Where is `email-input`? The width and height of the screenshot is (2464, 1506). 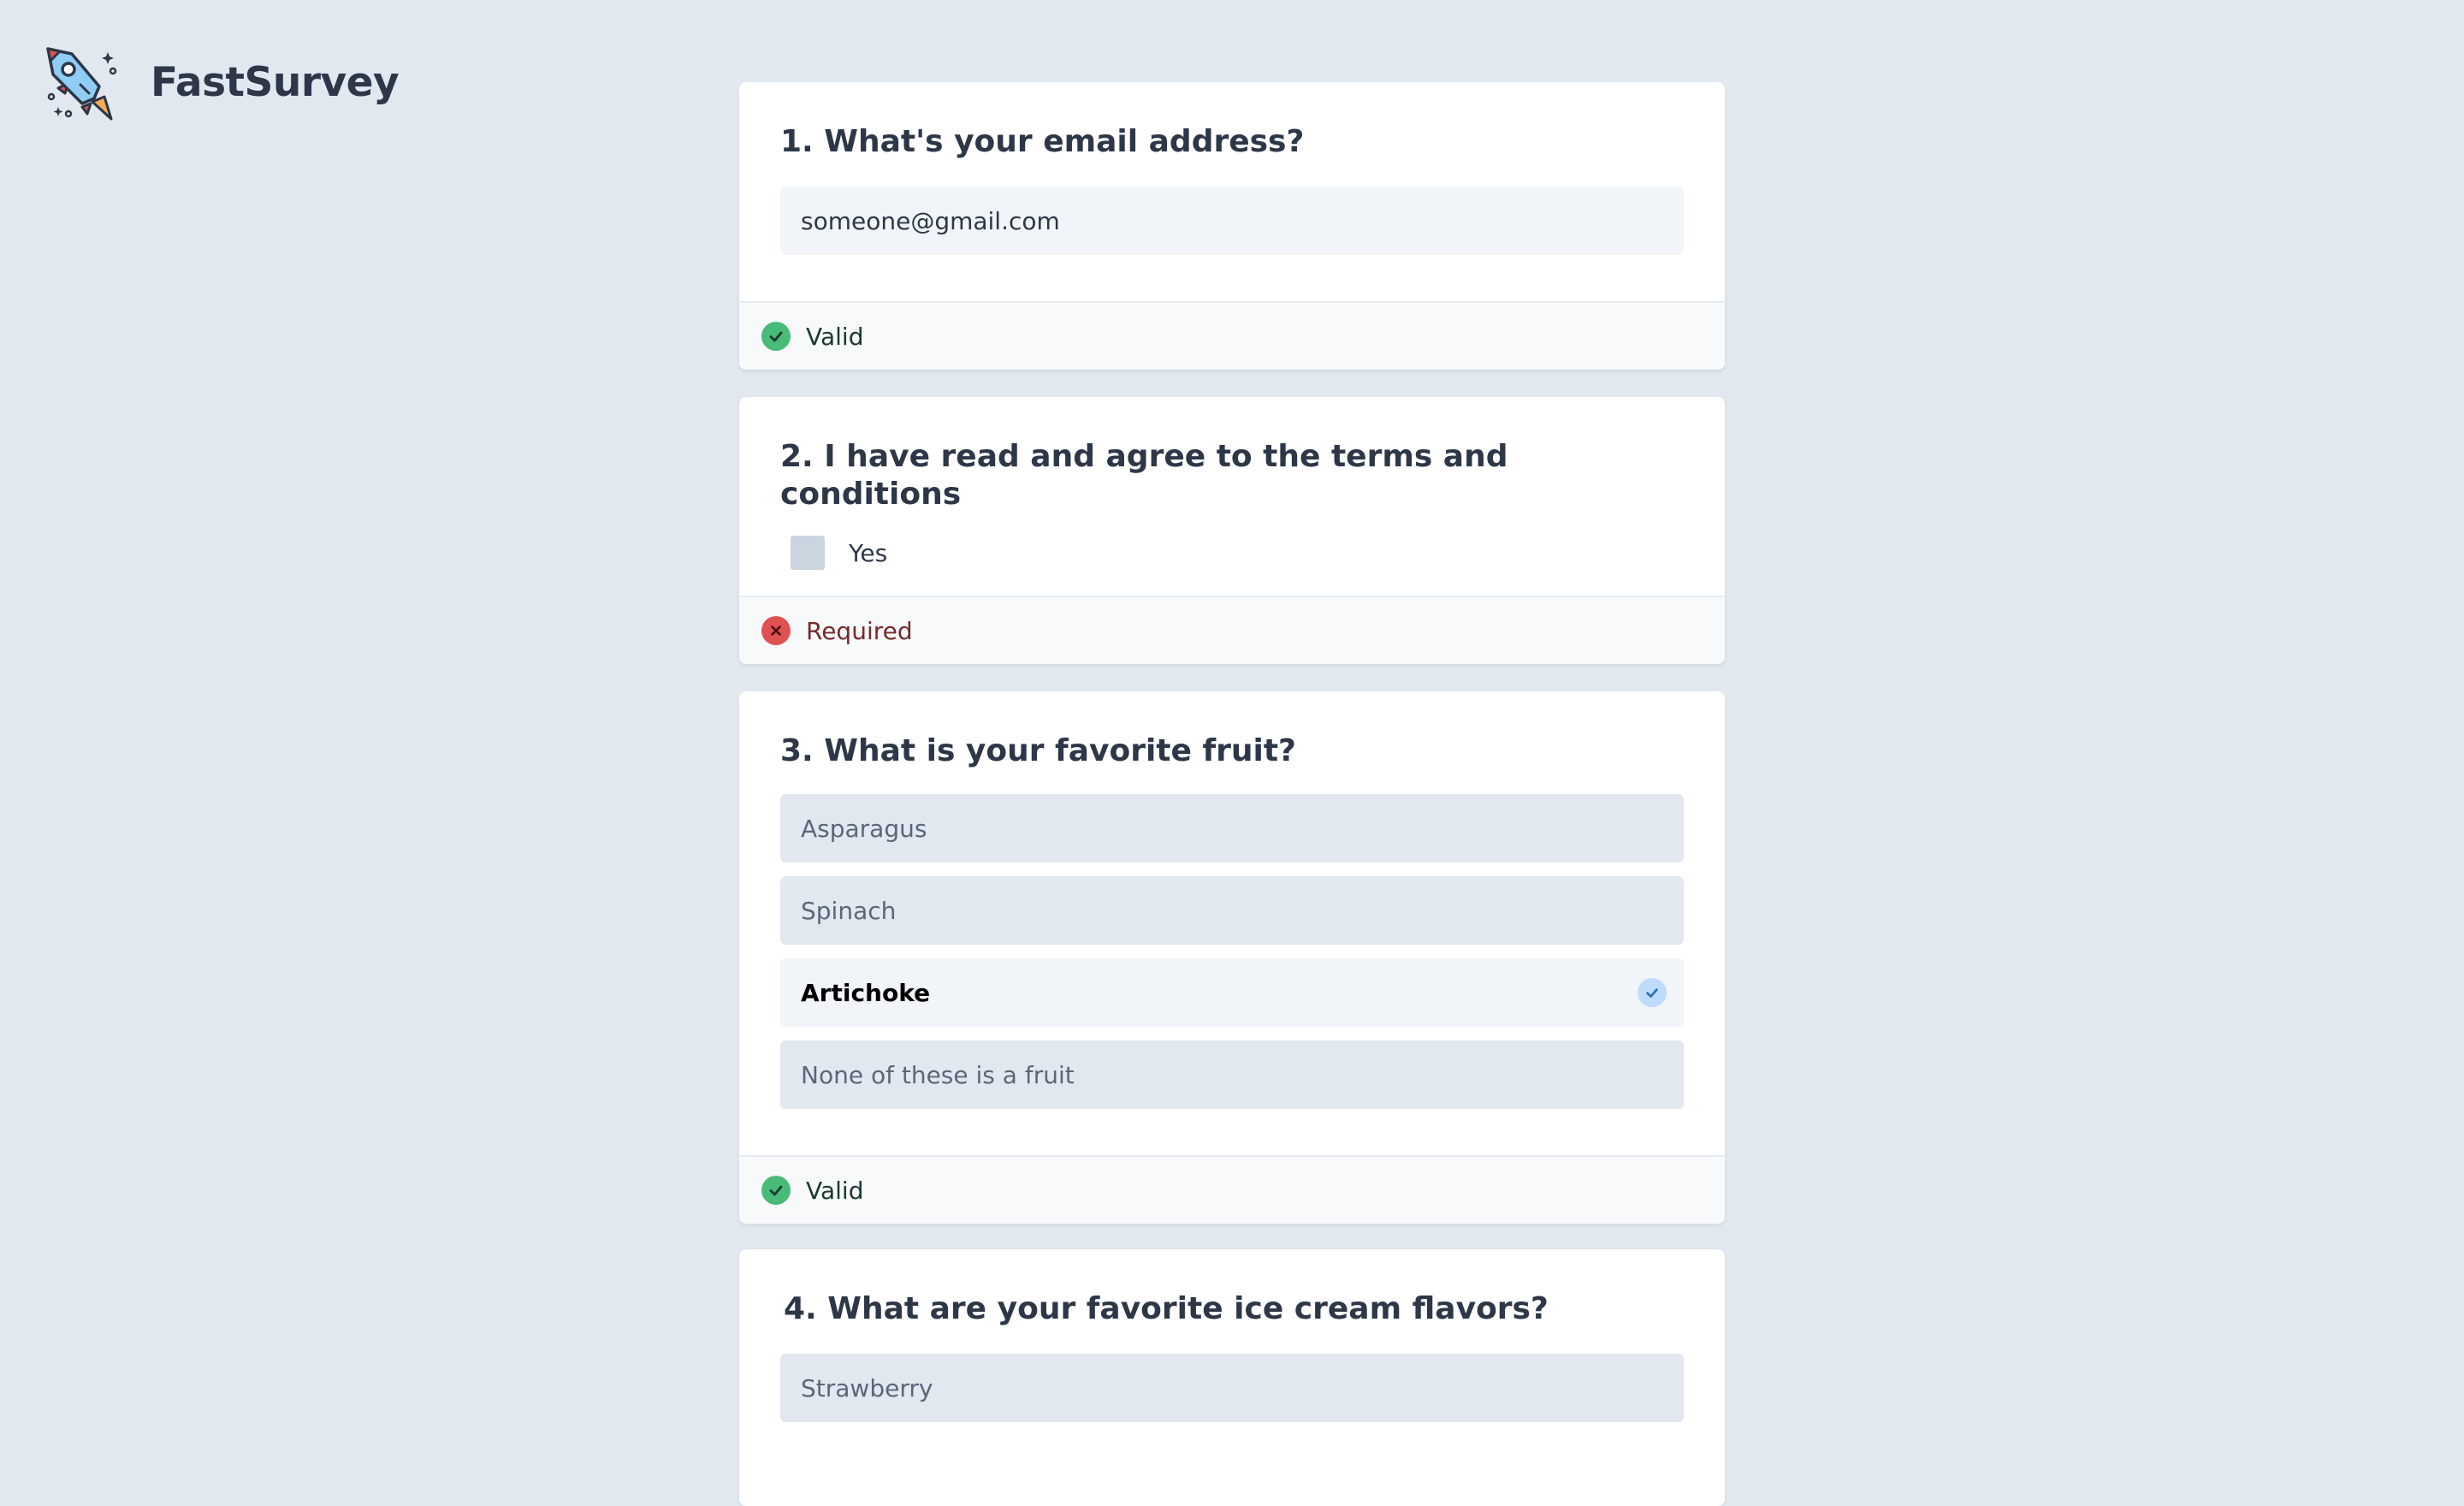
email-input is located at coordinates (1232, 221).